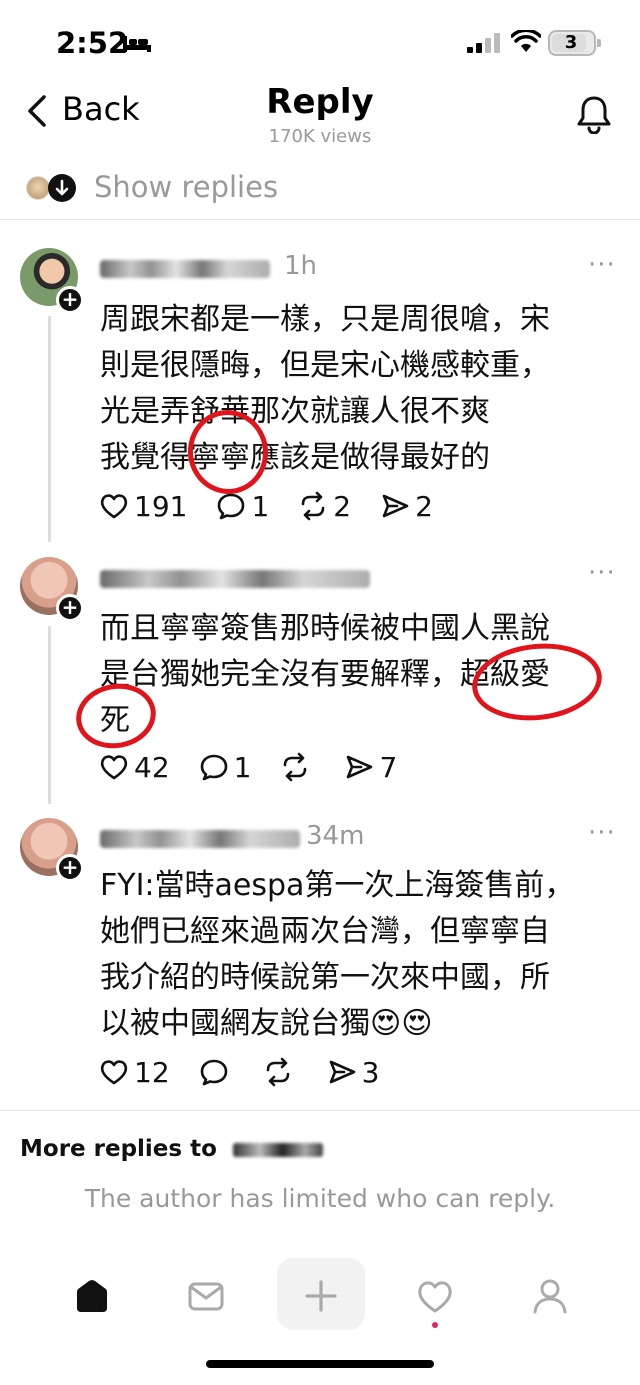 The image size is (640, 1385). What do you see at coordinates (295, 457) in the screenshot?
I see `post-line: 我覺得寧寧應該是做得最好的` at bounding box center [295, 457].